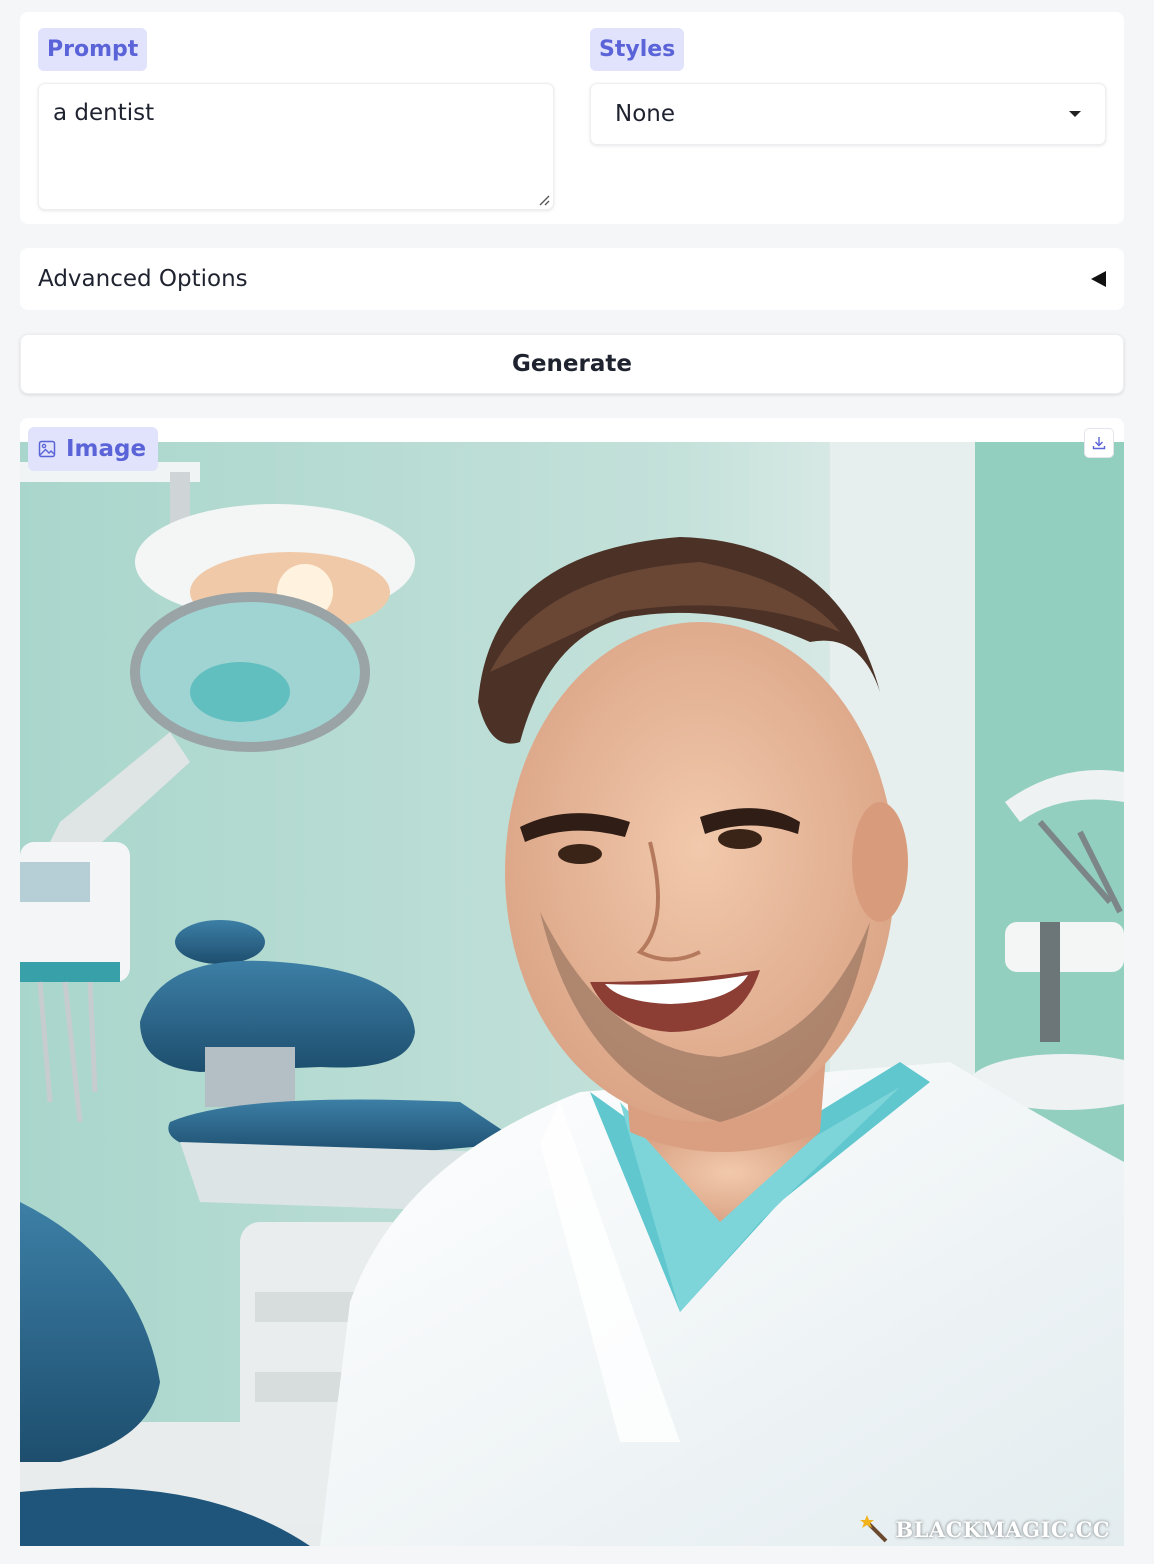 The height and width of the screenshot is (1564, 1154). Describe the element at coordinates (47, 449) in the screenshot. I see `image-icon` at that location.